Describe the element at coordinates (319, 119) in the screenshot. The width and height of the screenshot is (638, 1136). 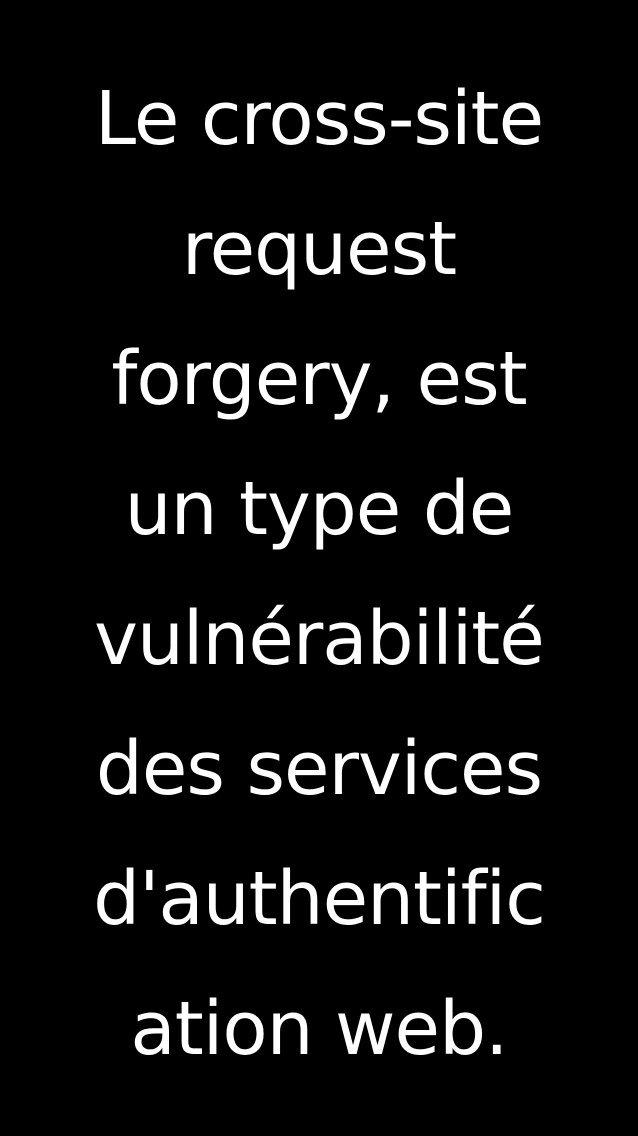
I see `message-line: Le cross-site` at that location.